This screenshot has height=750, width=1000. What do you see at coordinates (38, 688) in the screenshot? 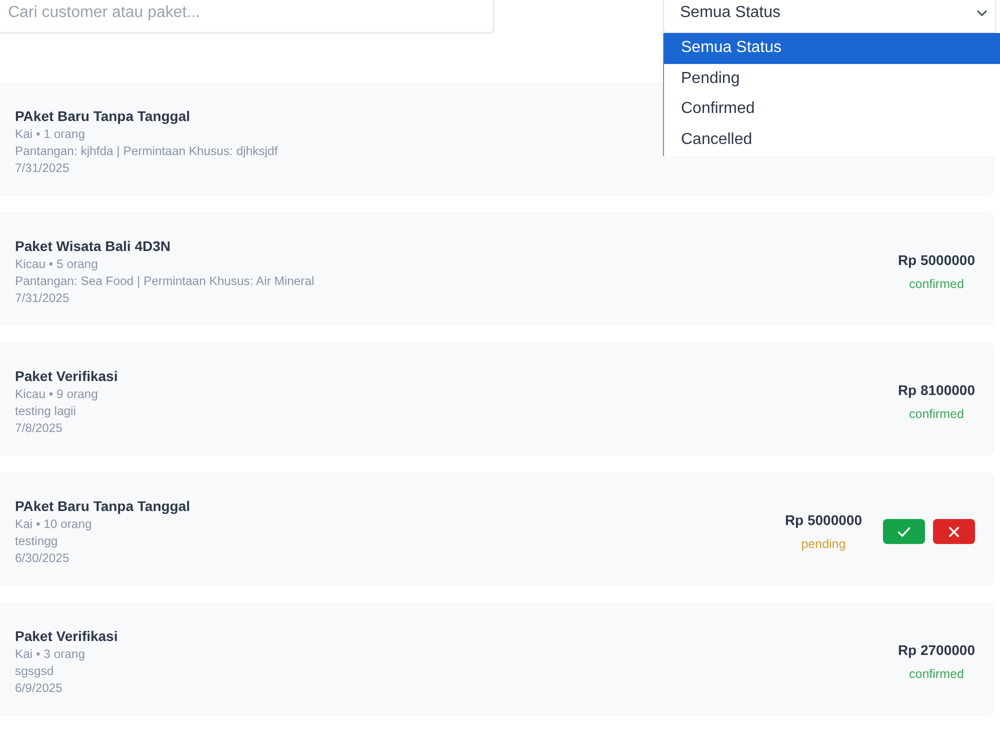
I see `booking-date: 6/9/2025` at bounding box center [38, 688].